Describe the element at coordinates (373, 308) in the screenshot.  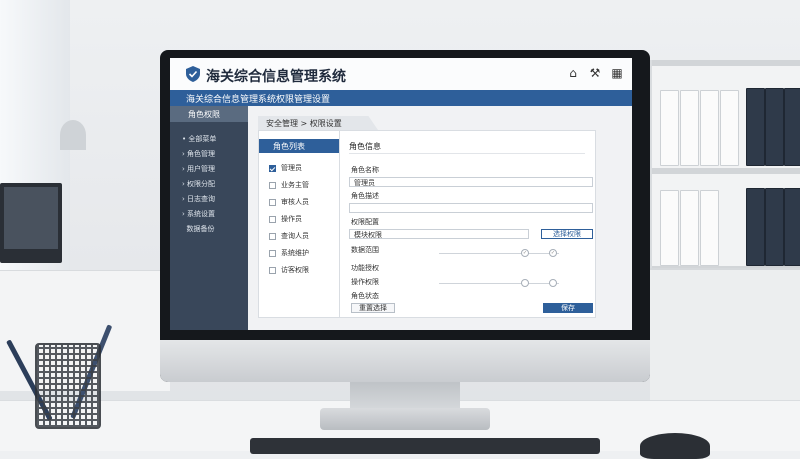
I see `reset-button: 重置选择` at that location.